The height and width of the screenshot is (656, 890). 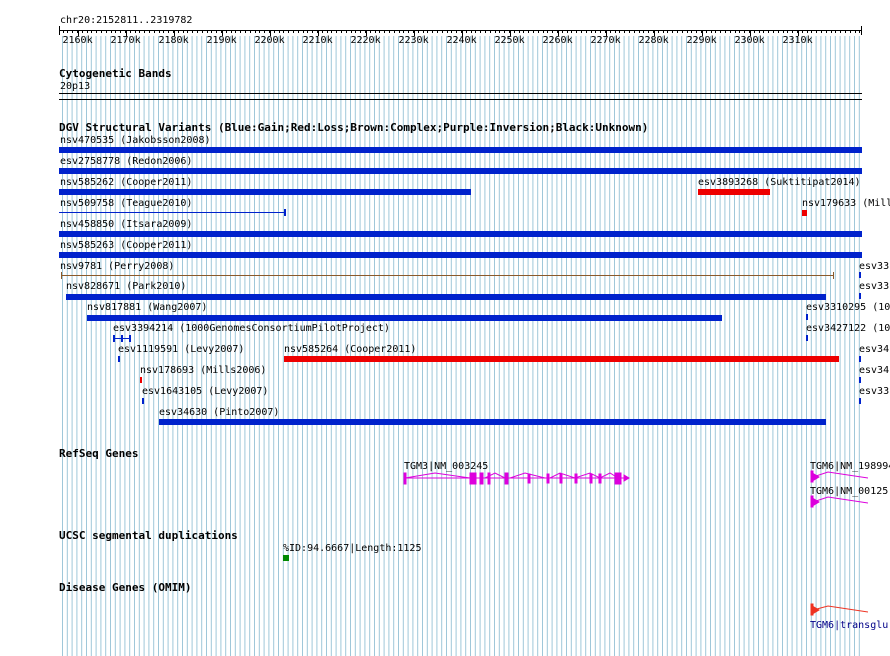 I want to click on omim-label-tgm6: TGM6|transglu, so click(x=849, y=625).